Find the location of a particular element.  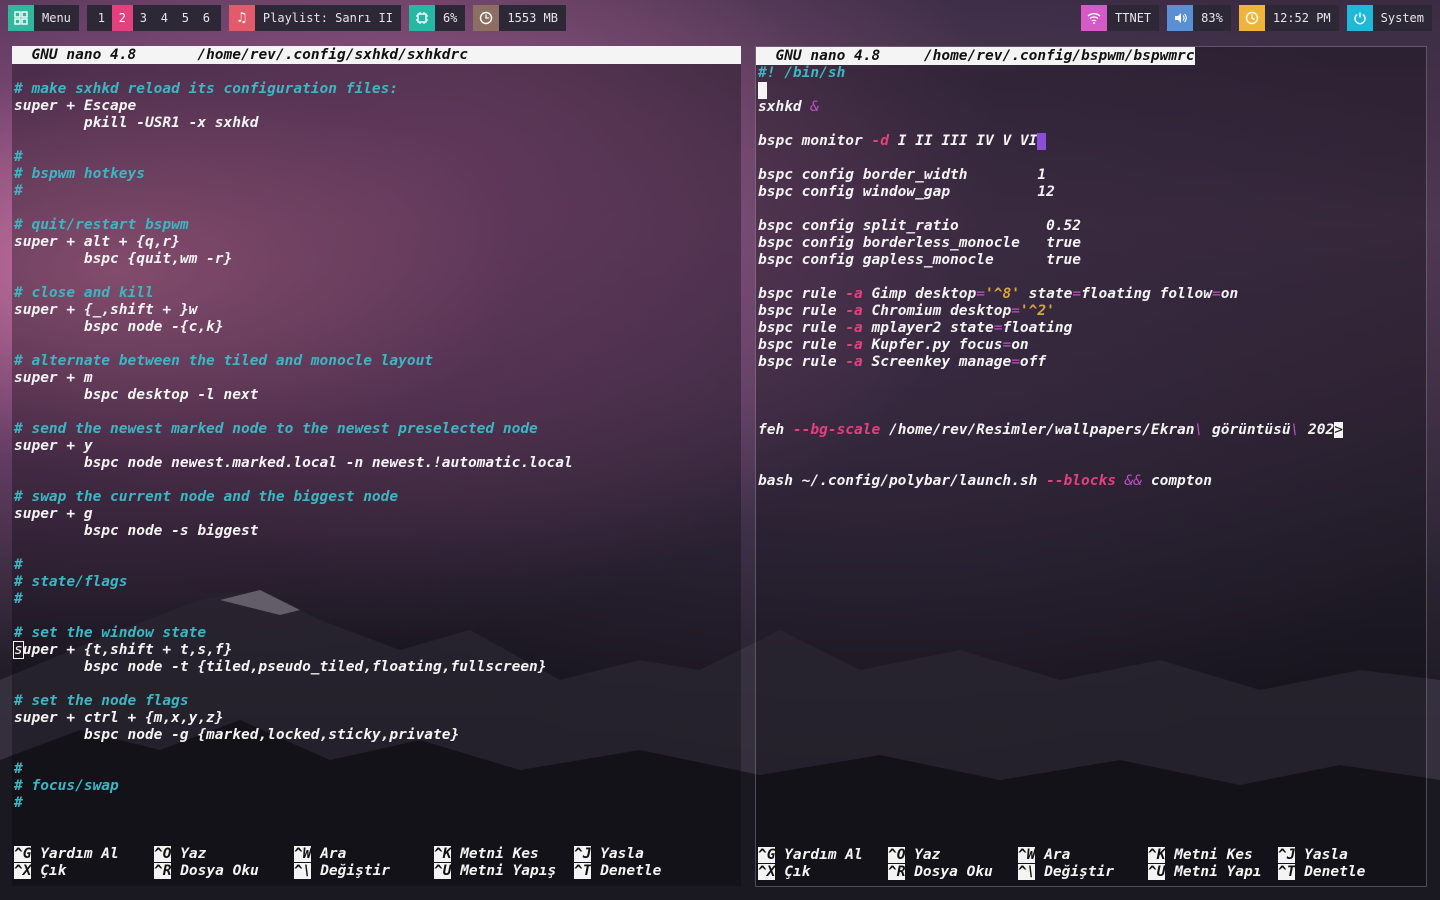

workspace-5: 5 is located at coordinates (185, 18).